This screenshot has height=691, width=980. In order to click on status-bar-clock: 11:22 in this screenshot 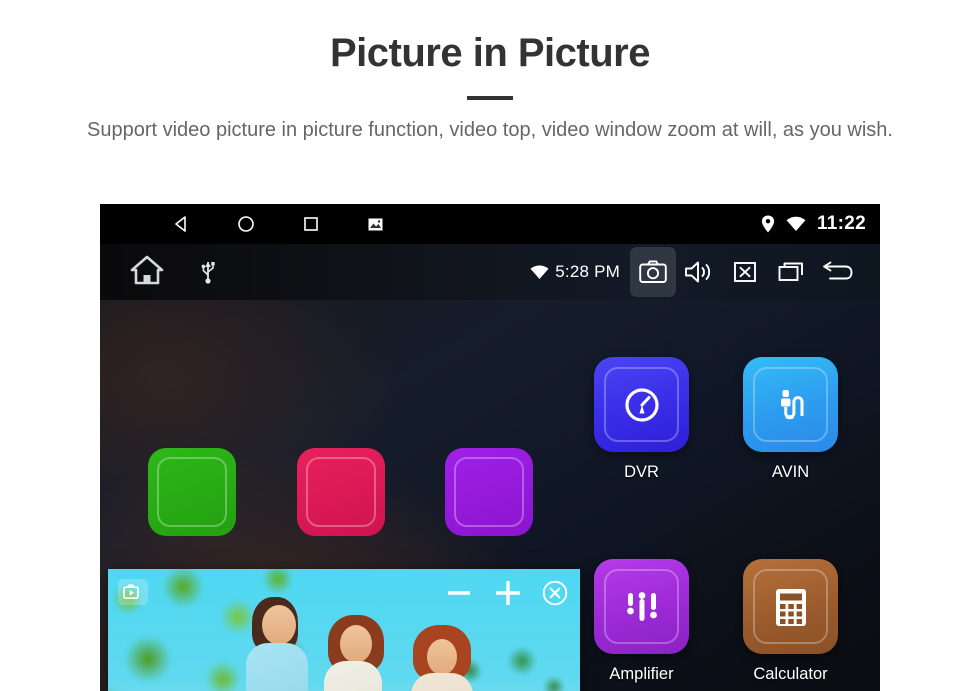, I will do `click(841, 223)`.